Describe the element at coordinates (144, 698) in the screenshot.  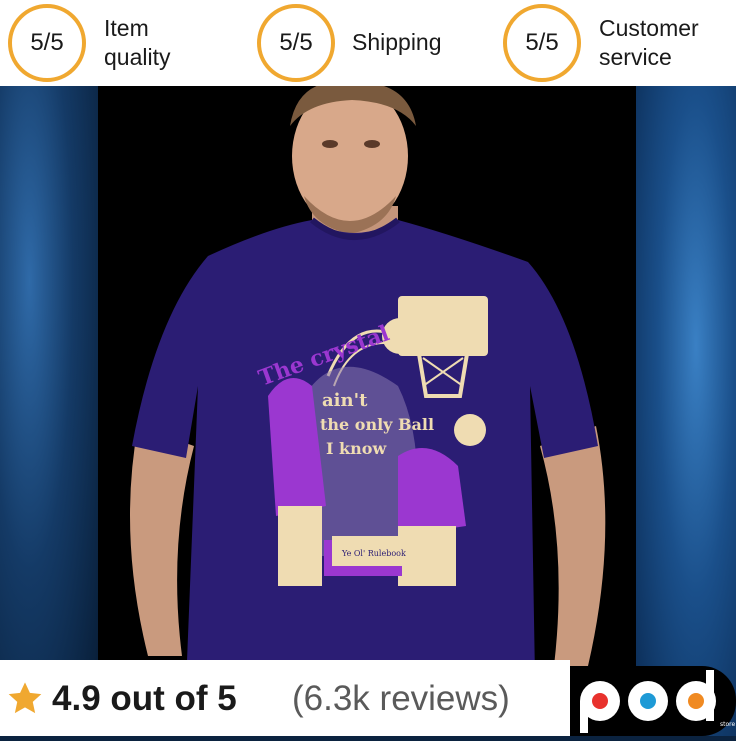
I see `average-rating-text: 4.9 out of 5` at that location.